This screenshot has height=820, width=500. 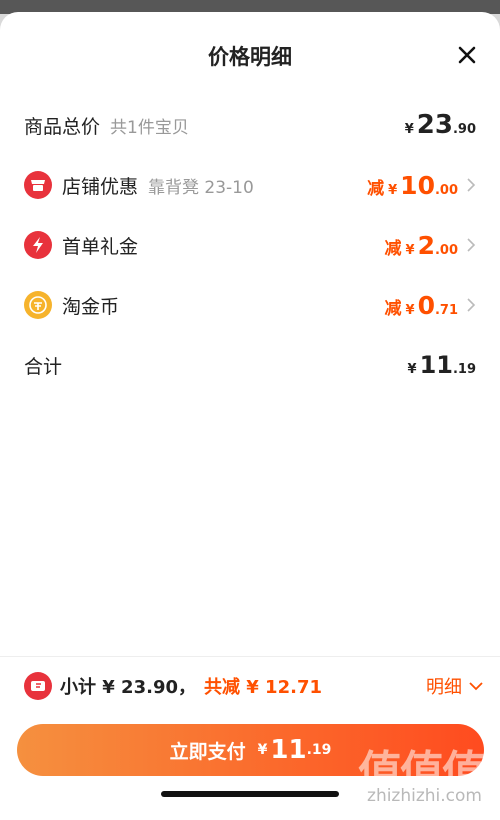 I want to click on order-summary-bar: 小计 ¥ 23.90， 共减 ¥ 12.71 明细, so click(x=254, y=686).